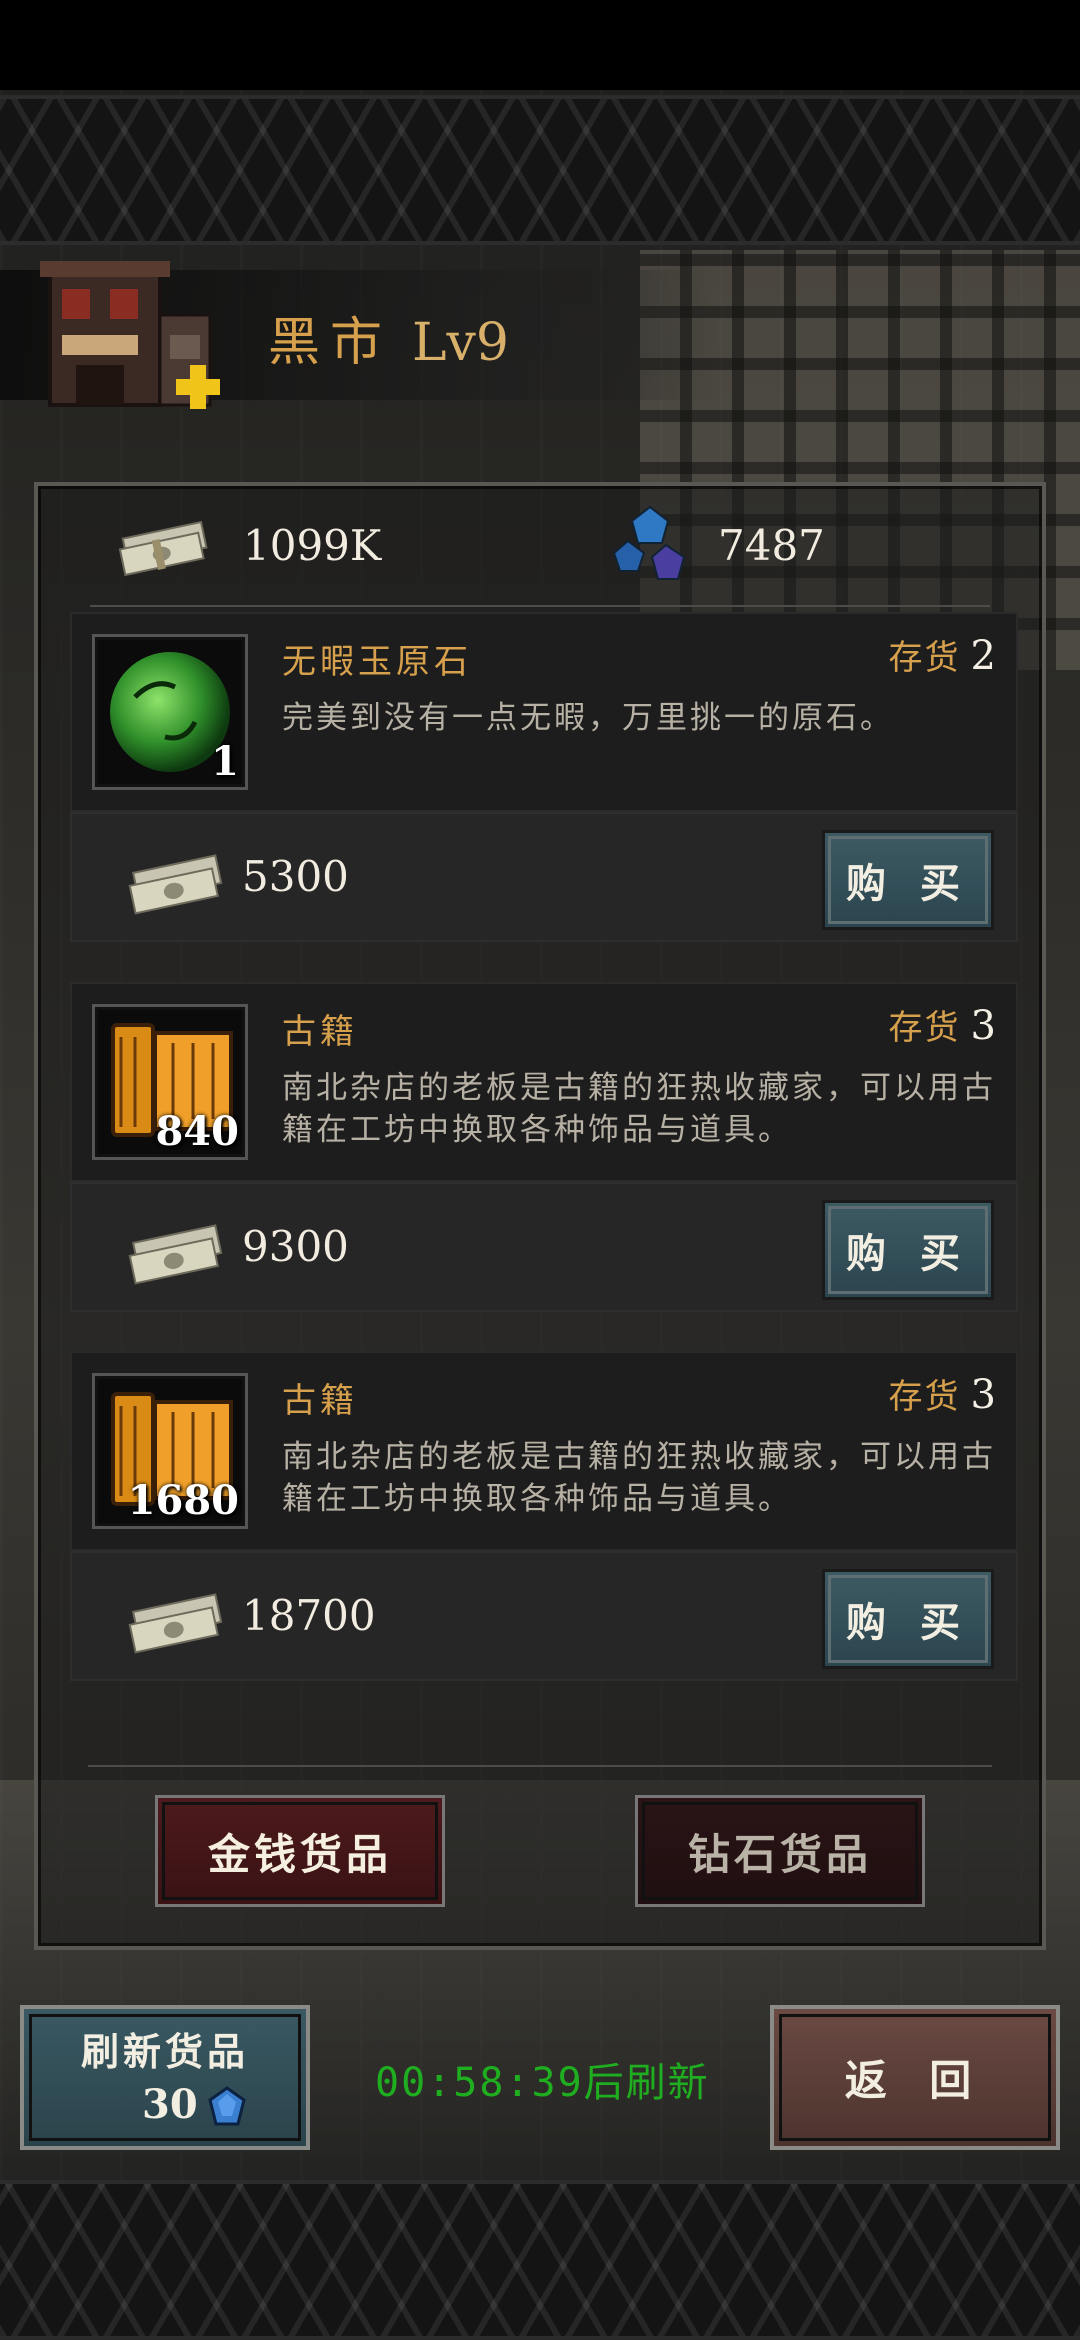 The width and height of the screenshot is (1080, 2340). I want to click on item-quantity: 1680, so click(183, 1500).